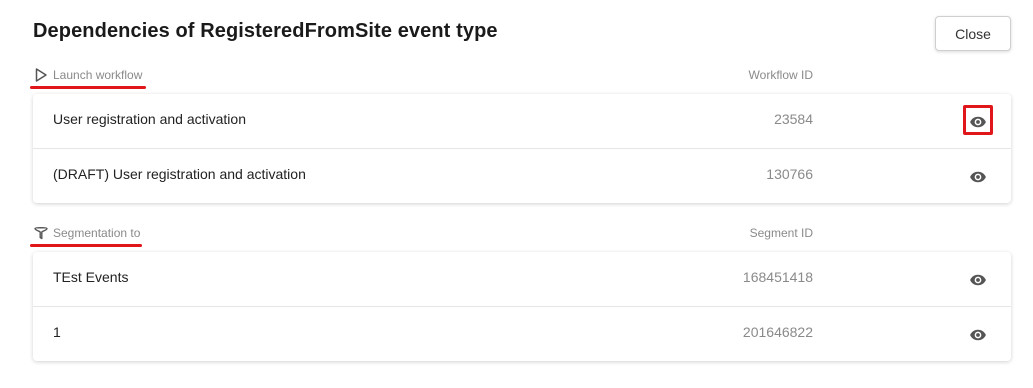 The height and width of the screenshot is (388, 1033). Describe the element at coordinates (91, 277) in the screenshot. I see `segment-name: TEst Events` at that location.